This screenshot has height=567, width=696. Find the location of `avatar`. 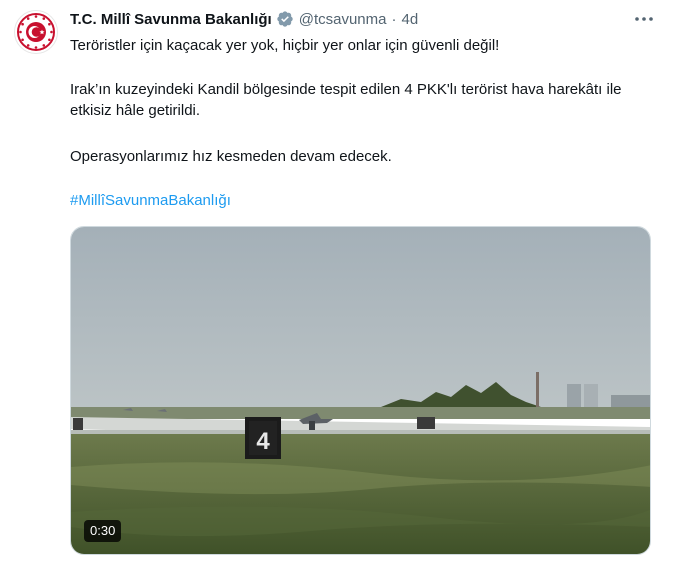

avatar is located at coordinates (36, 32).